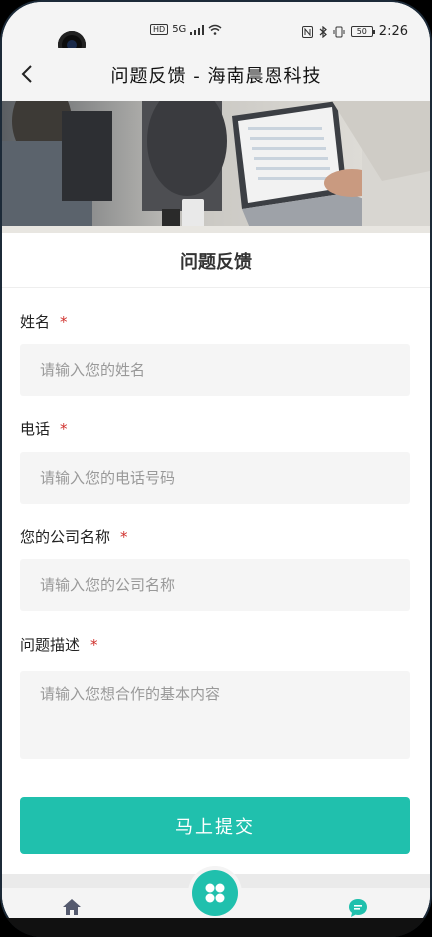 The width and height of the screenshot is (432, 937). I want to click on phone-input: 请输入您的电话号码, so click(215, 478).